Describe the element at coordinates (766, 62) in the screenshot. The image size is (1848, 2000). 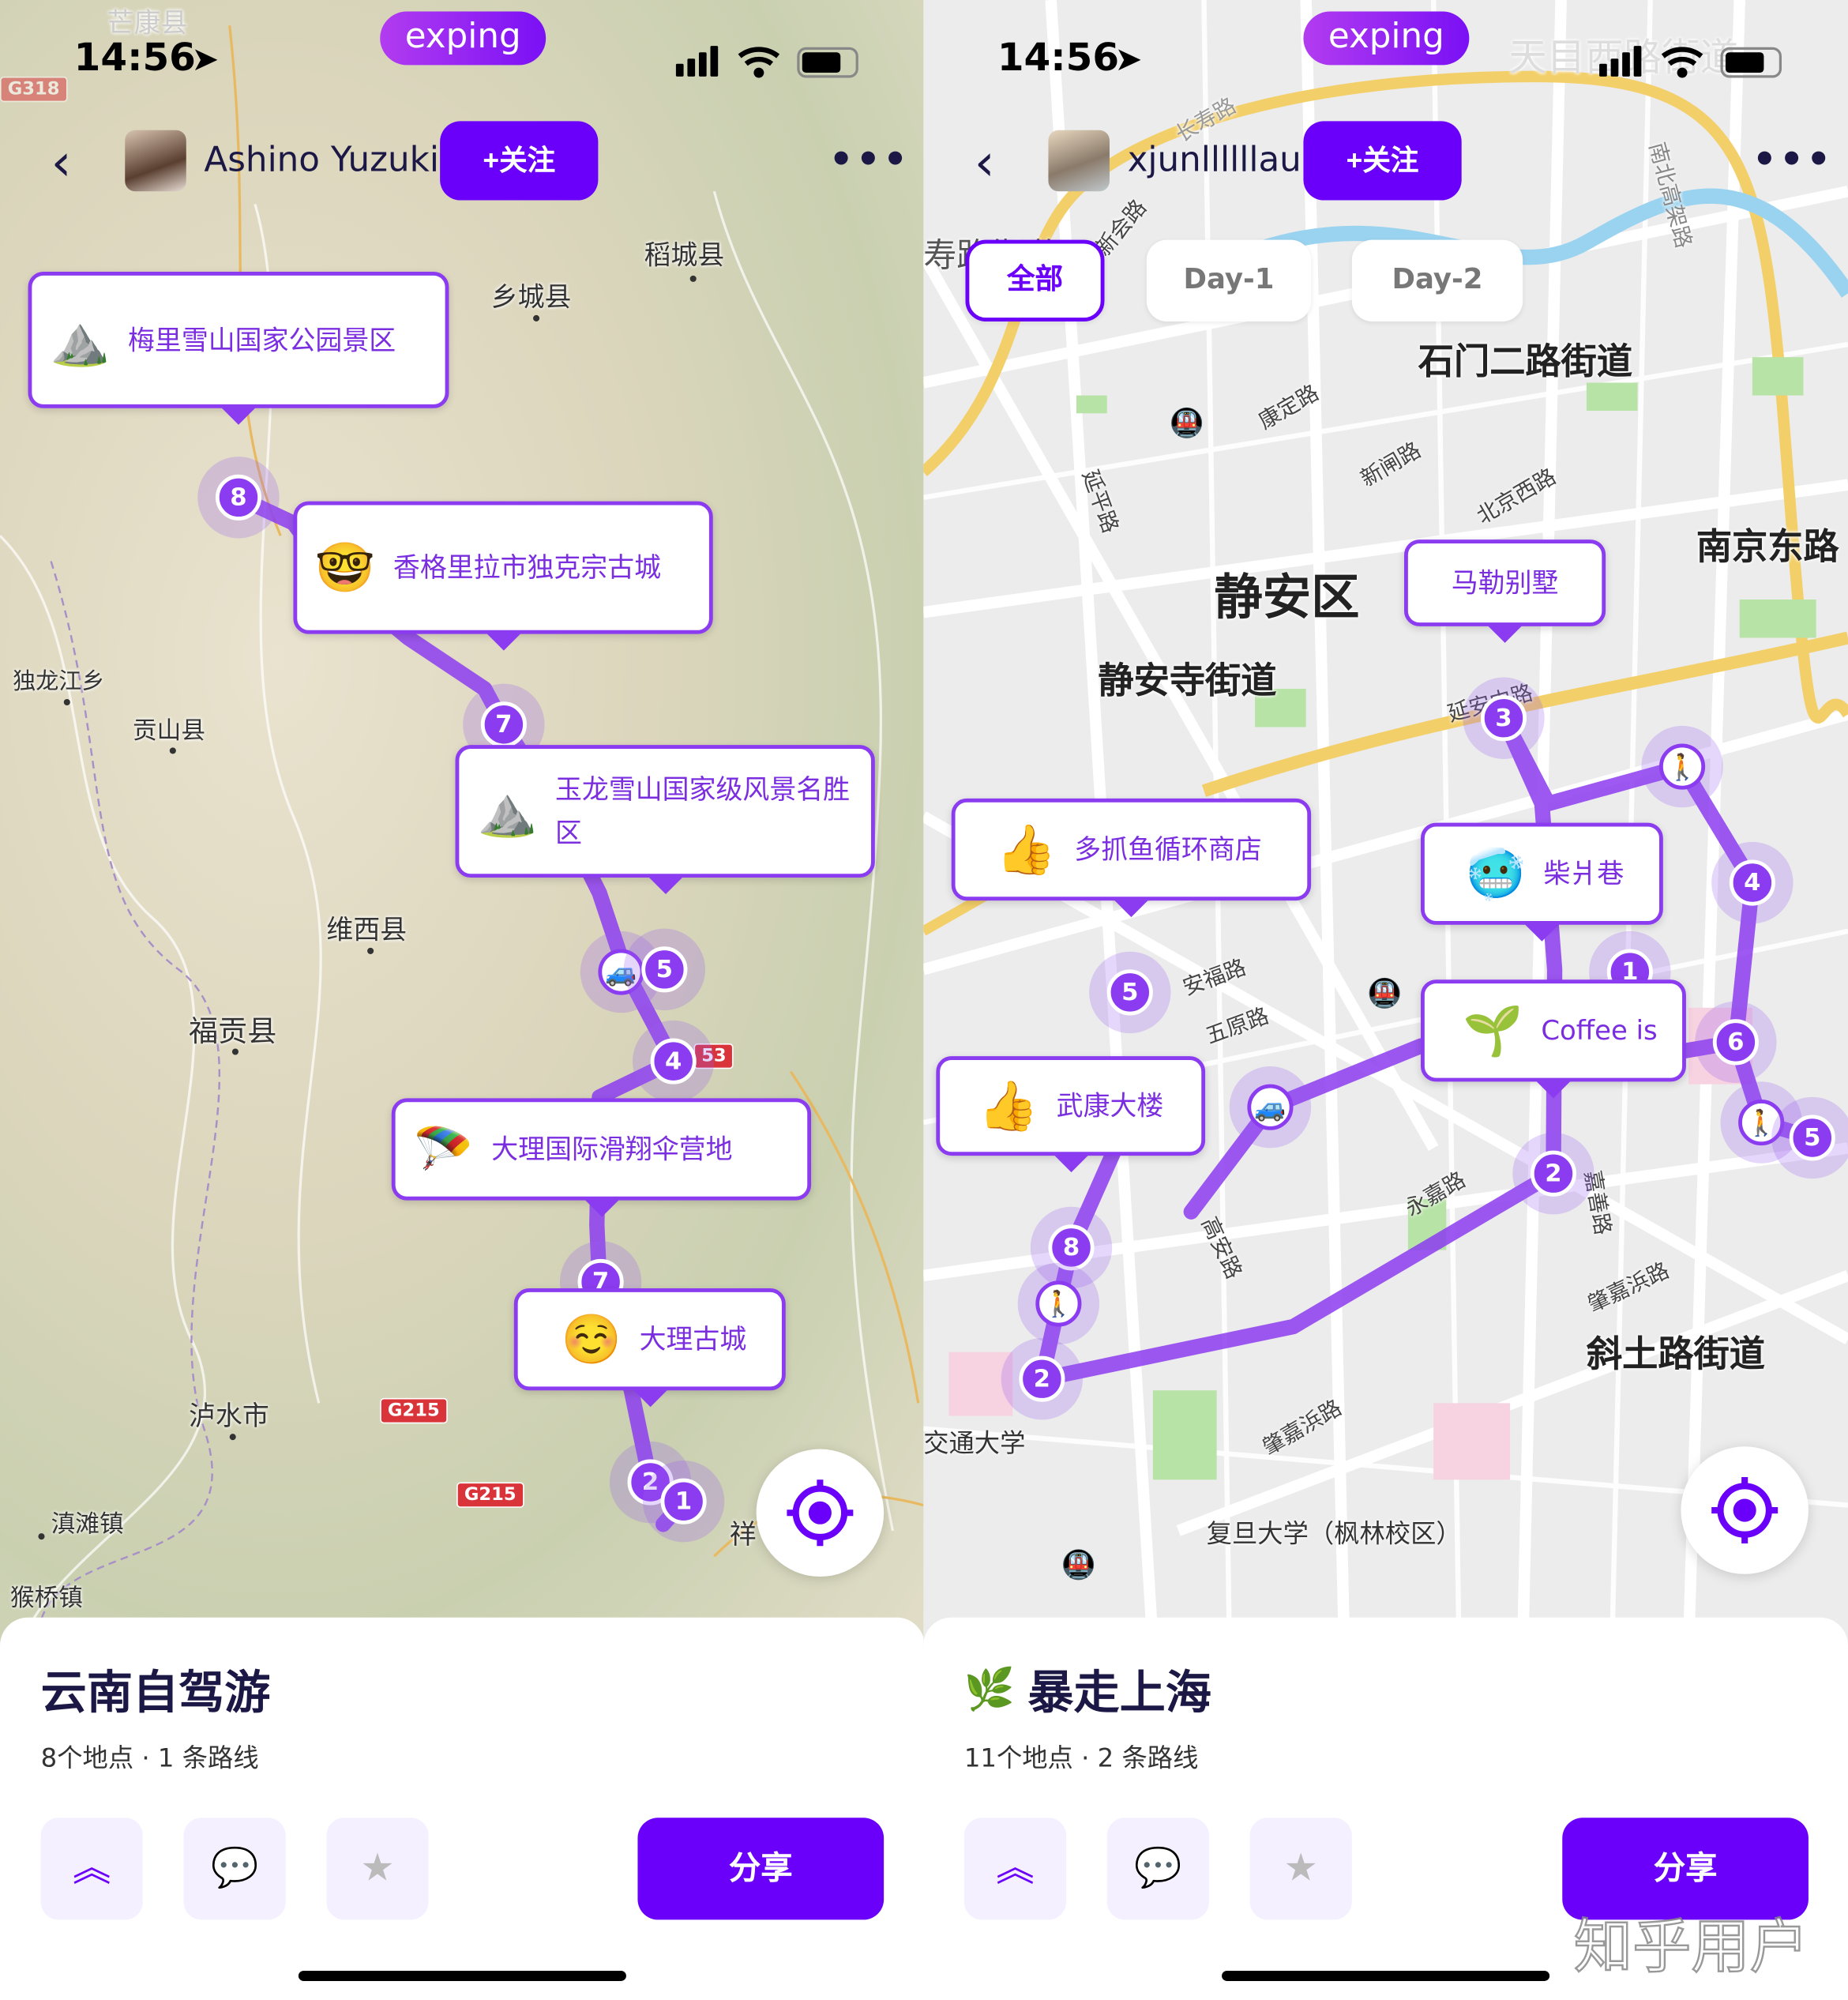
I see `status-icons` at that location.